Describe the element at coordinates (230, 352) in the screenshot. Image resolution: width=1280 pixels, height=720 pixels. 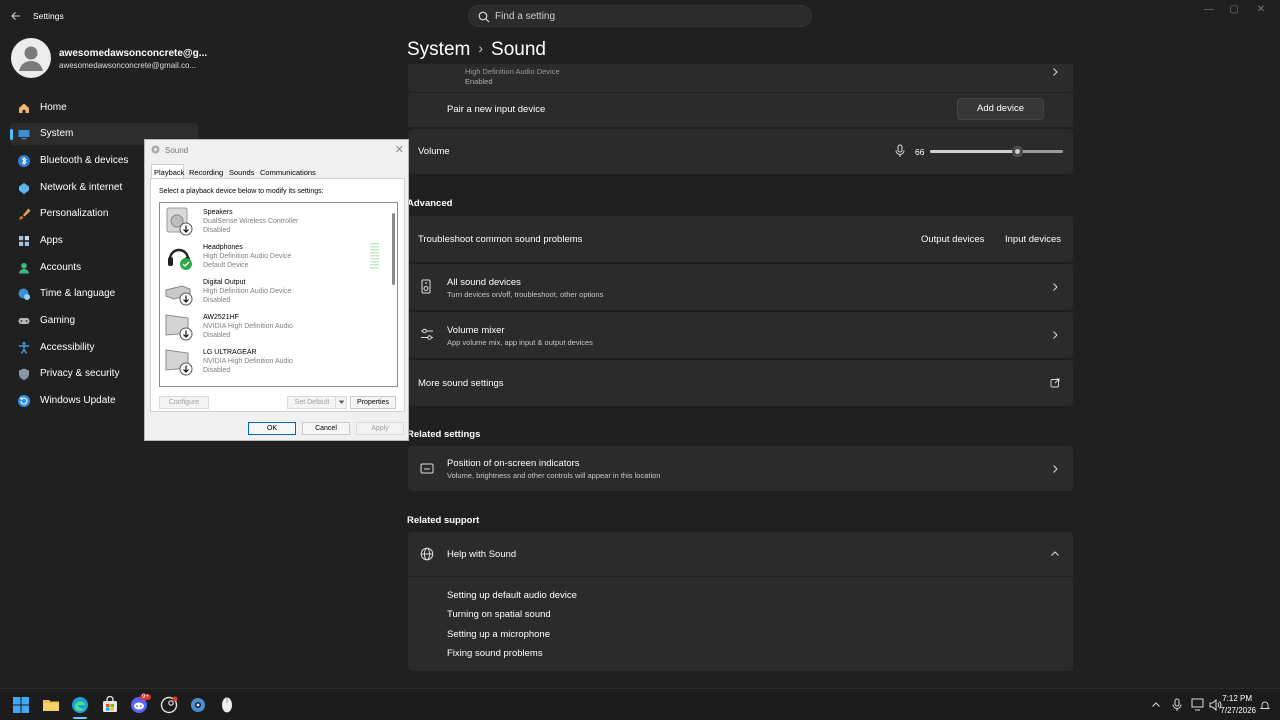
I see `device-name: LG ULTRAGEAR` at that location.